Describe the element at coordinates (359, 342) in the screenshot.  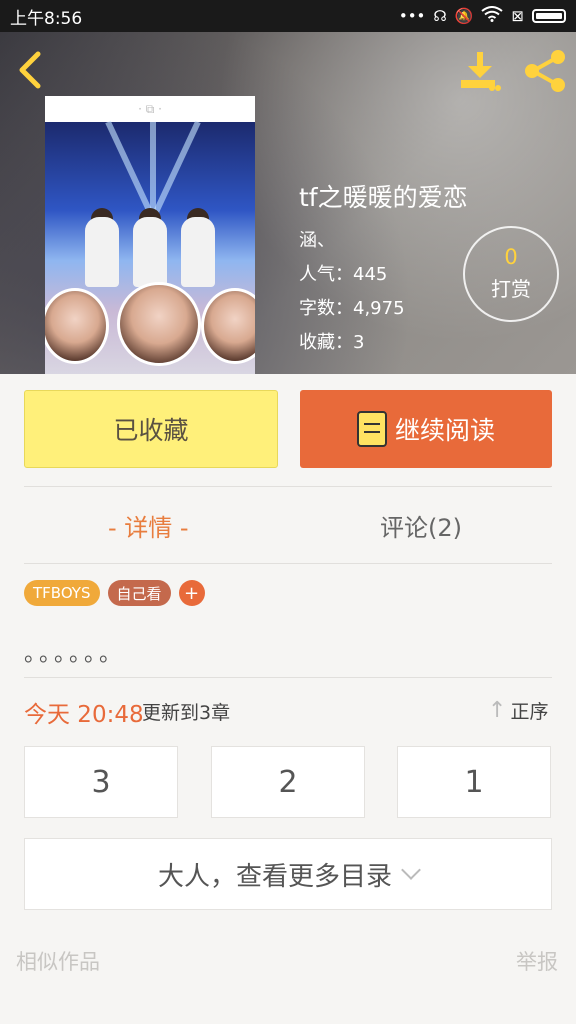
I see `meta-value: 3` at that location.